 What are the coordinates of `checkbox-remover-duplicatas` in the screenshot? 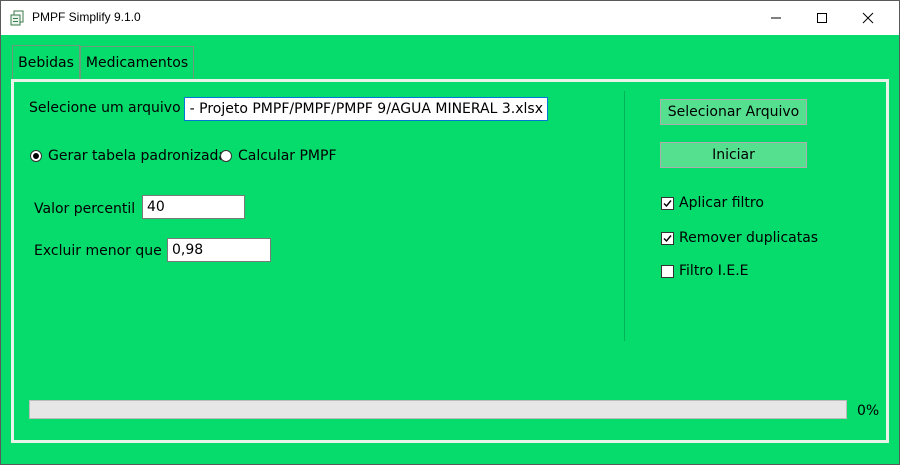 It's located at (667, 238).